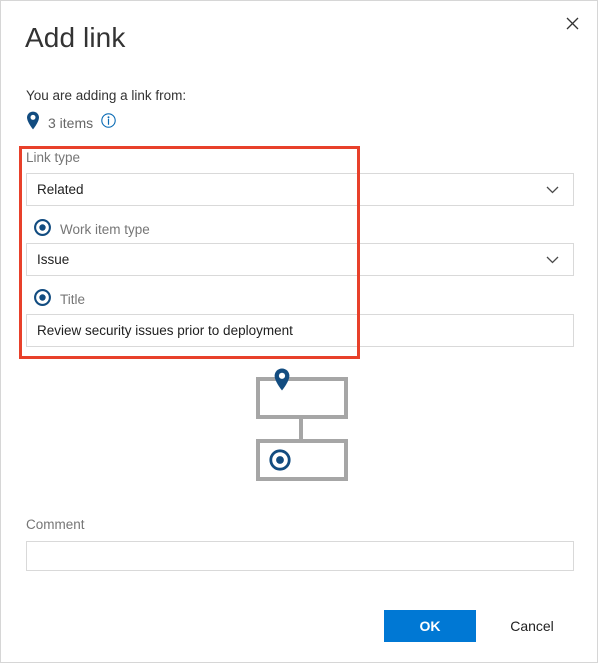 The height and width of the screenshot is (663, 598). I want to click on work-item-type-radio: Work item type, so click(92, 230).